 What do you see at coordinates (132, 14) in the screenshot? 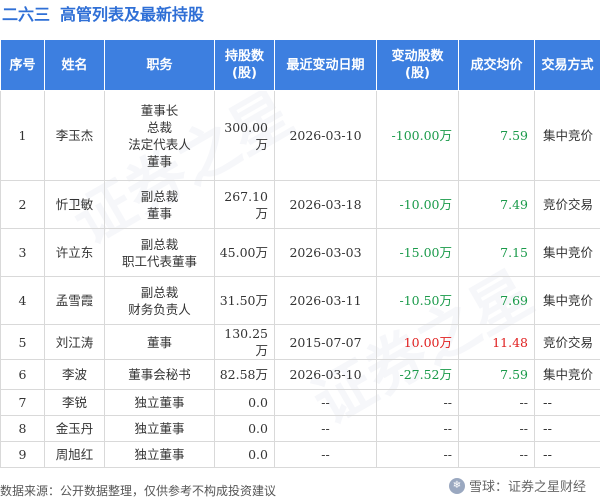
I see `table-subtitle: 高管列表及最新持股` at bounding box center [132, 14].